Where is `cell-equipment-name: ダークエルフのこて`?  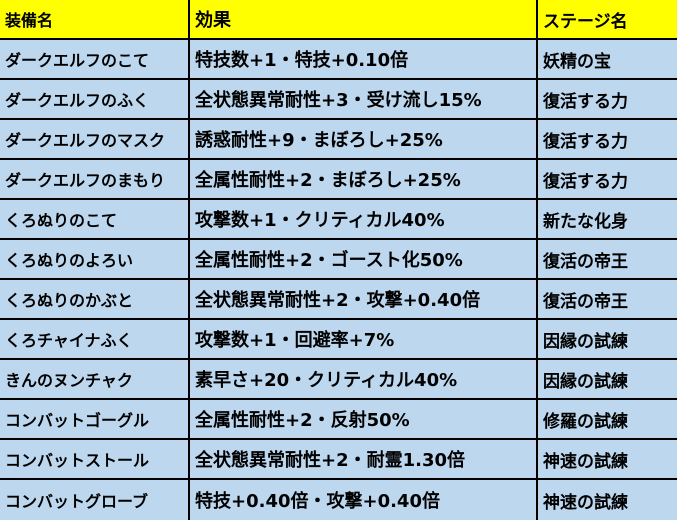 cell-equipment-name: ダークエルフのこて is located at coordinates (95, 60).